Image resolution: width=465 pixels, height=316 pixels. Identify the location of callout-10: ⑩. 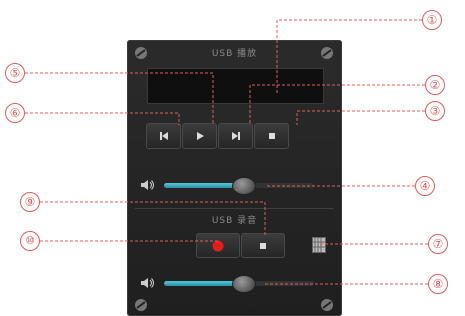
(30, 241).